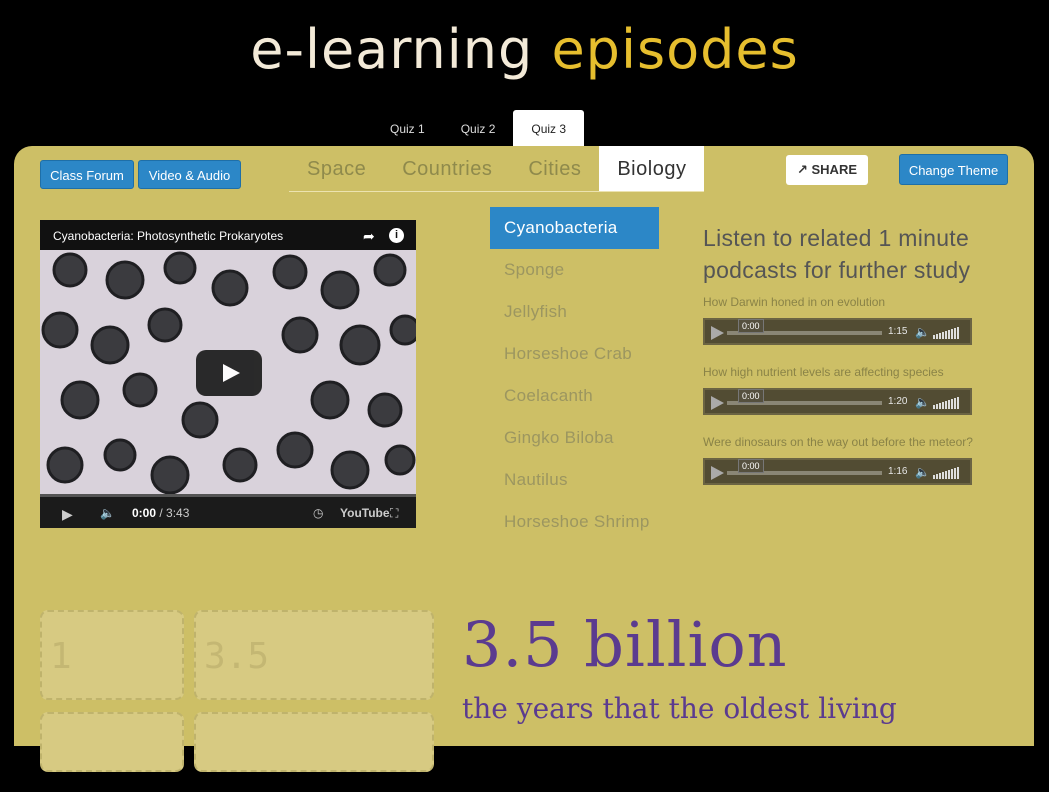  I want to click on video-duration: / 3:43, so click(174, 513).